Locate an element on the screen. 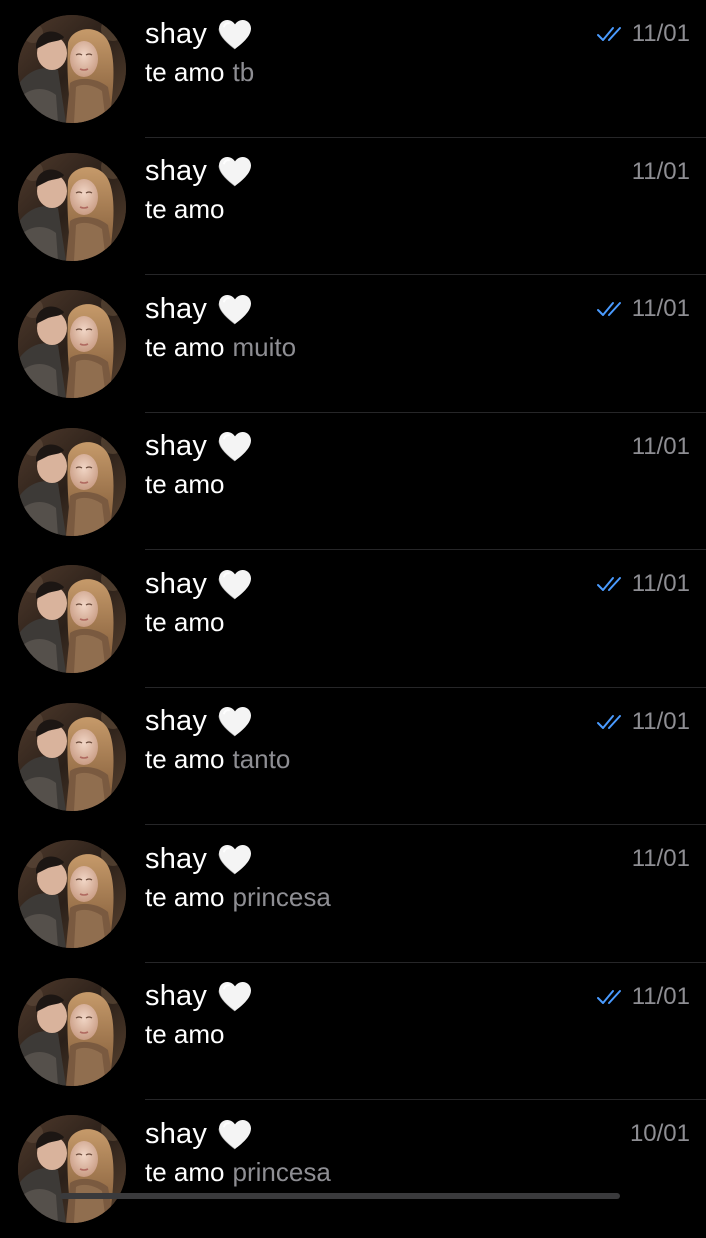  message-time: 10/01 is located at coordinates (659, 1133).